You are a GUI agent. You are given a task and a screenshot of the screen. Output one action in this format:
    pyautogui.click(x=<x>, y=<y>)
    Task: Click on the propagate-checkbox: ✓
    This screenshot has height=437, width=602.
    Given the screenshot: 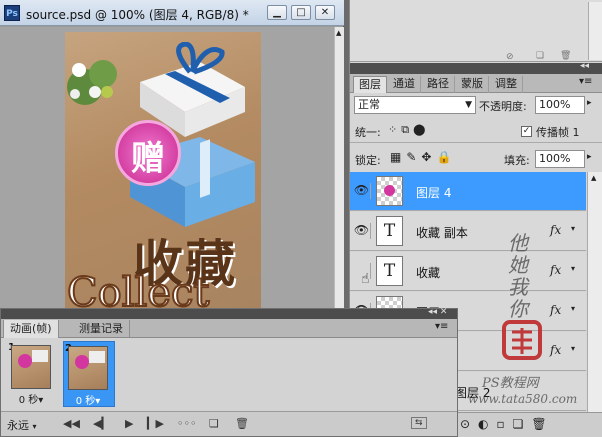 What is the action you would take?
    pyautogui.click(x=526, y=131)
    